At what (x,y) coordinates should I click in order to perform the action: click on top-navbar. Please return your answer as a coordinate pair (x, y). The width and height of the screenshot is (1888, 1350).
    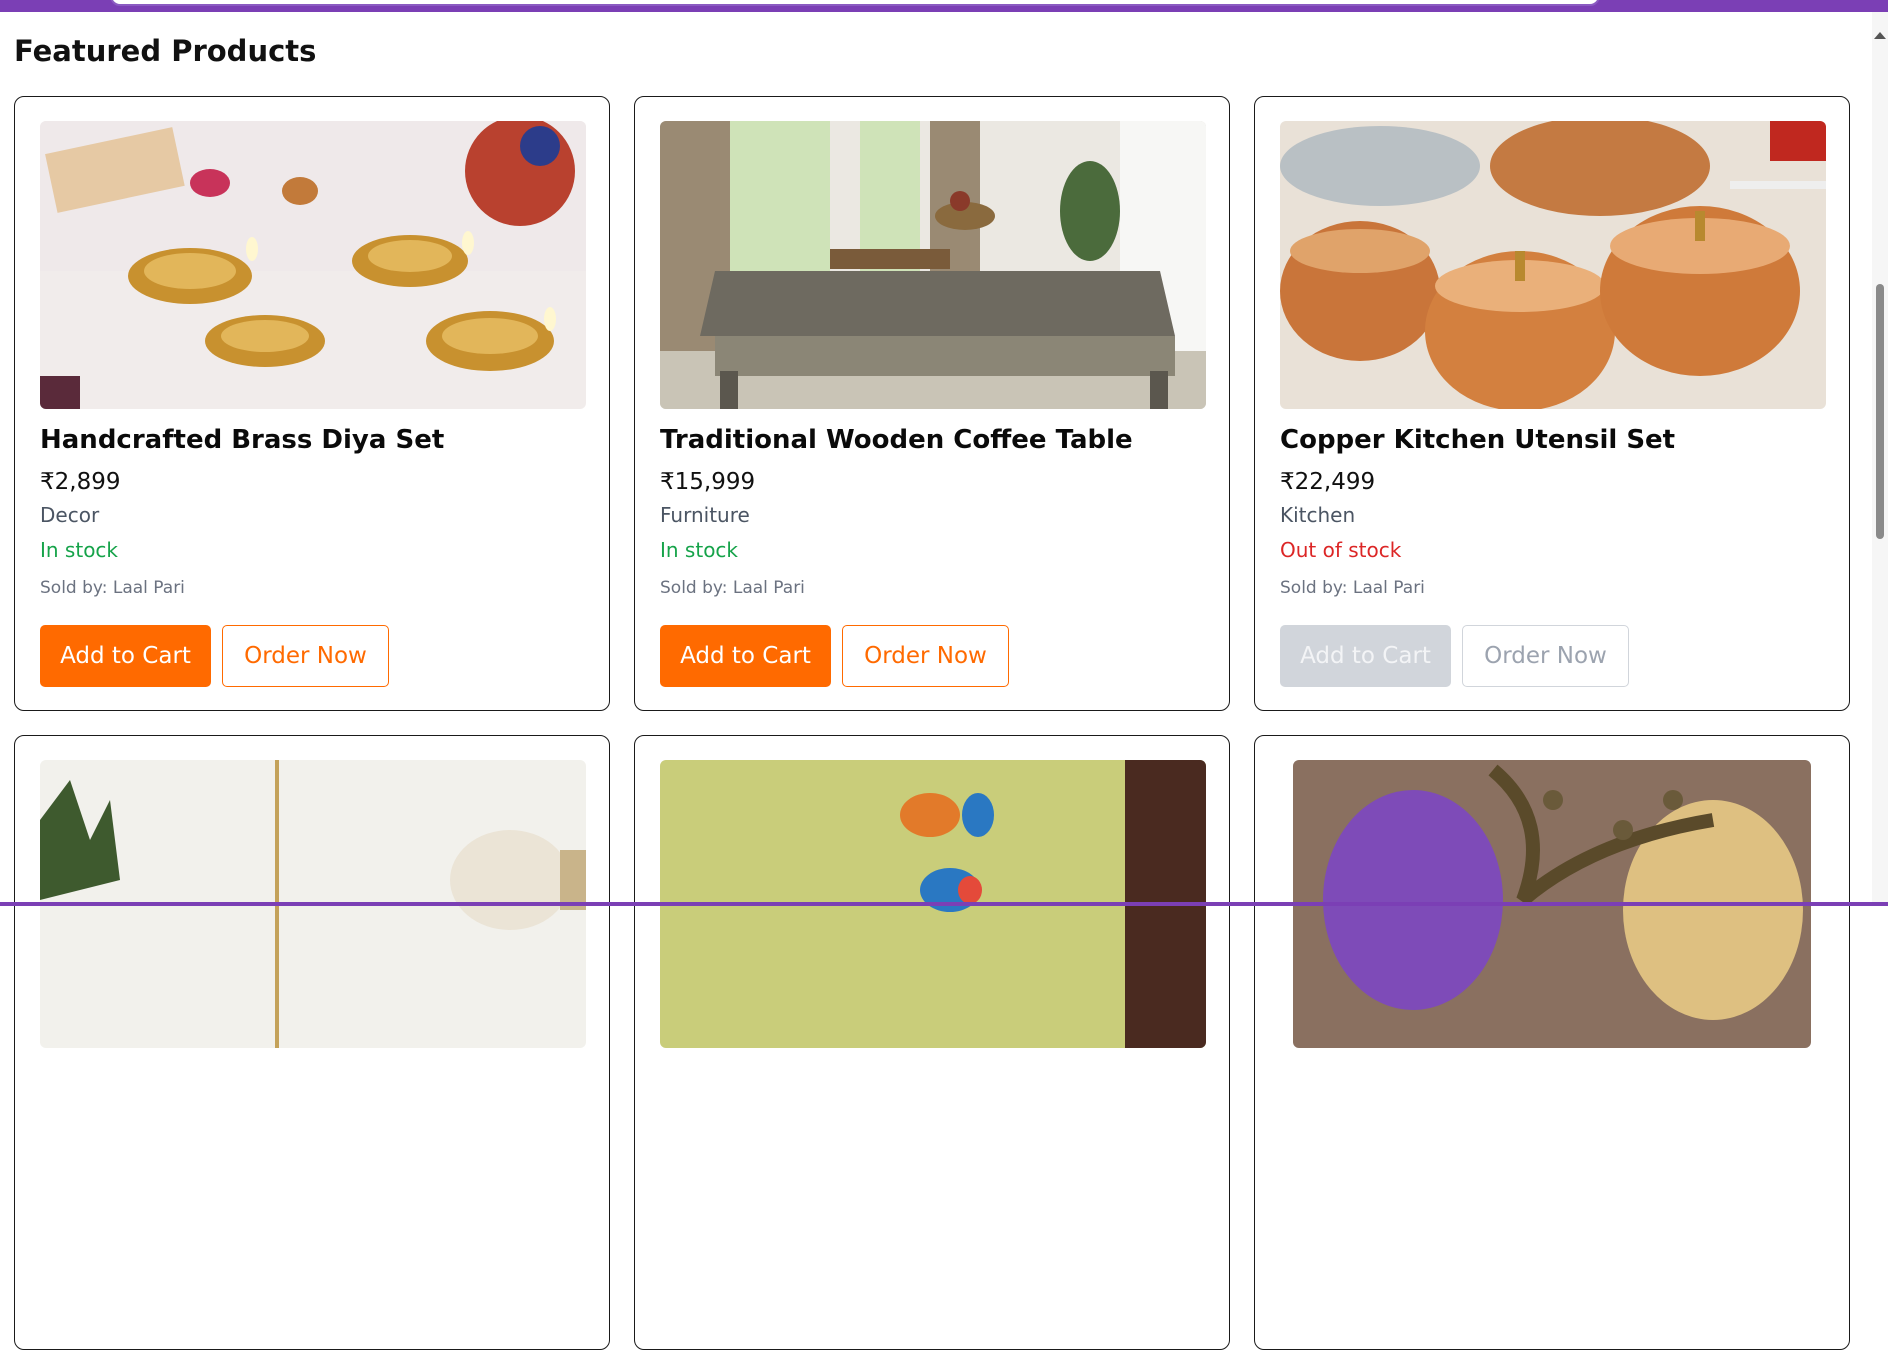
    Looking at the image, I should click on (944, 6).